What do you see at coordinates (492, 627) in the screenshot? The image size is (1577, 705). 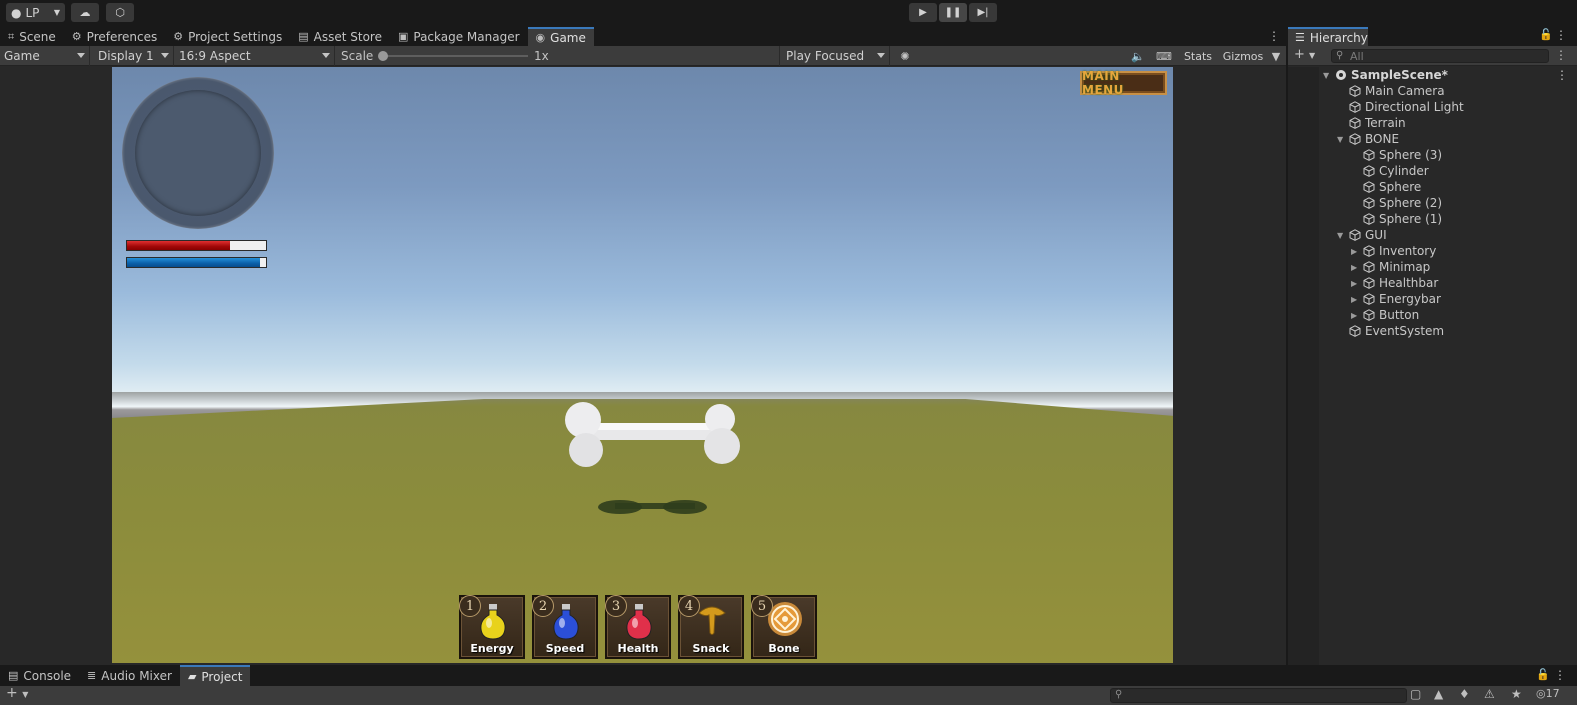 I see `inventory-slot-energy: 1 Energy` at bounding box center [492, 627].